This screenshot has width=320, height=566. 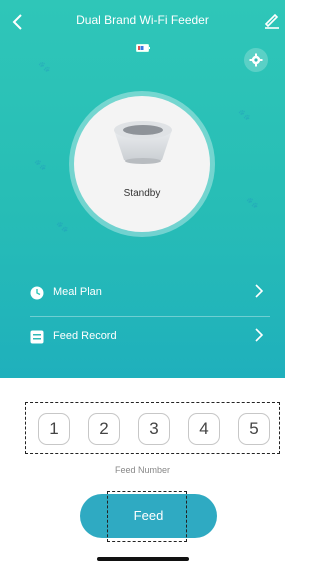 I want to click on feed-record-row: Feed Record, so click(x=142, y=338).